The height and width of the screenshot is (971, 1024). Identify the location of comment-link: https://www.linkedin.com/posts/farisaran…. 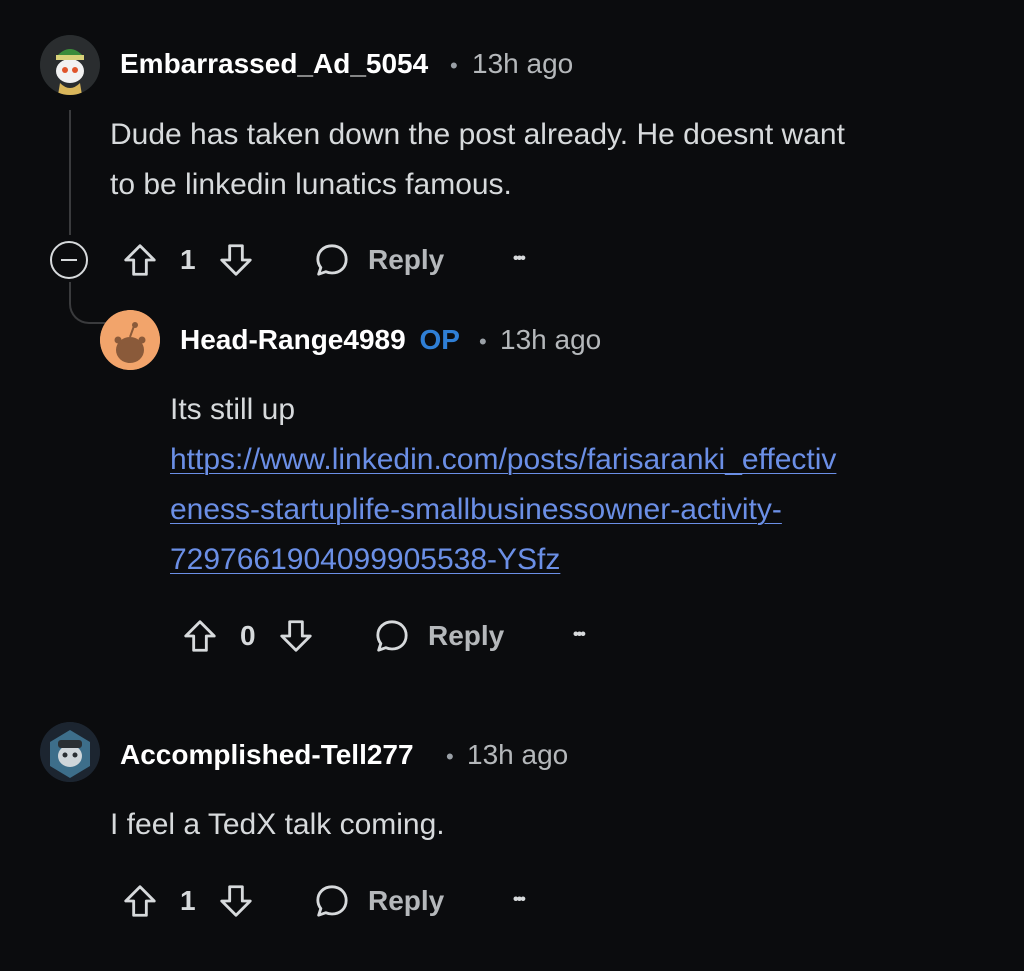
(503, 510).